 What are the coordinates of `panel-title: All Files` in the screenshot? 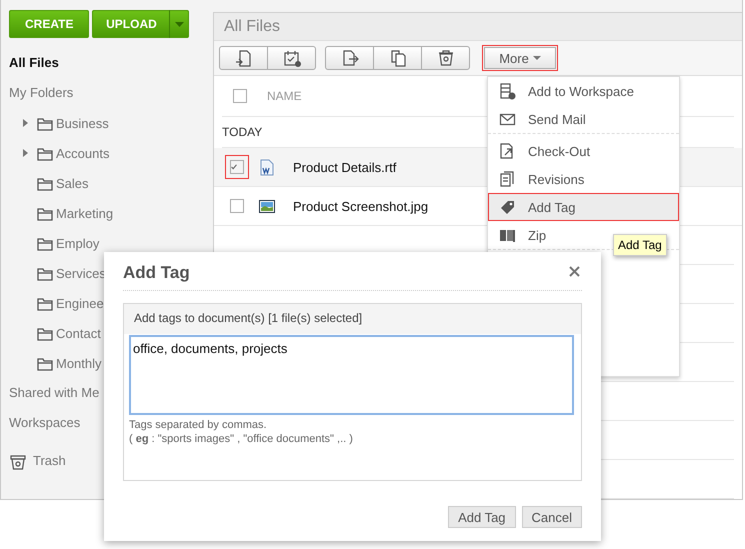 It's located at (252, 27).